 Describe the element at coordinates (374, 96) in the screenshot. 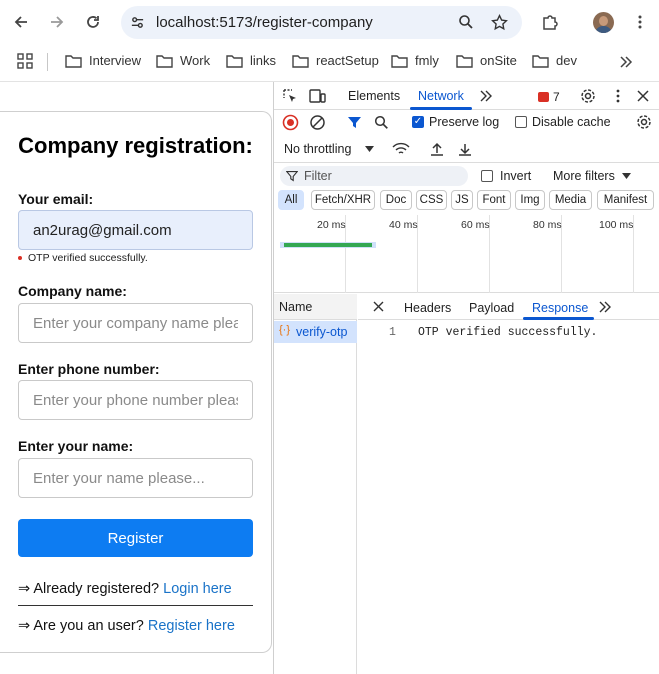

I see `tab-elements: Elements` at that location.